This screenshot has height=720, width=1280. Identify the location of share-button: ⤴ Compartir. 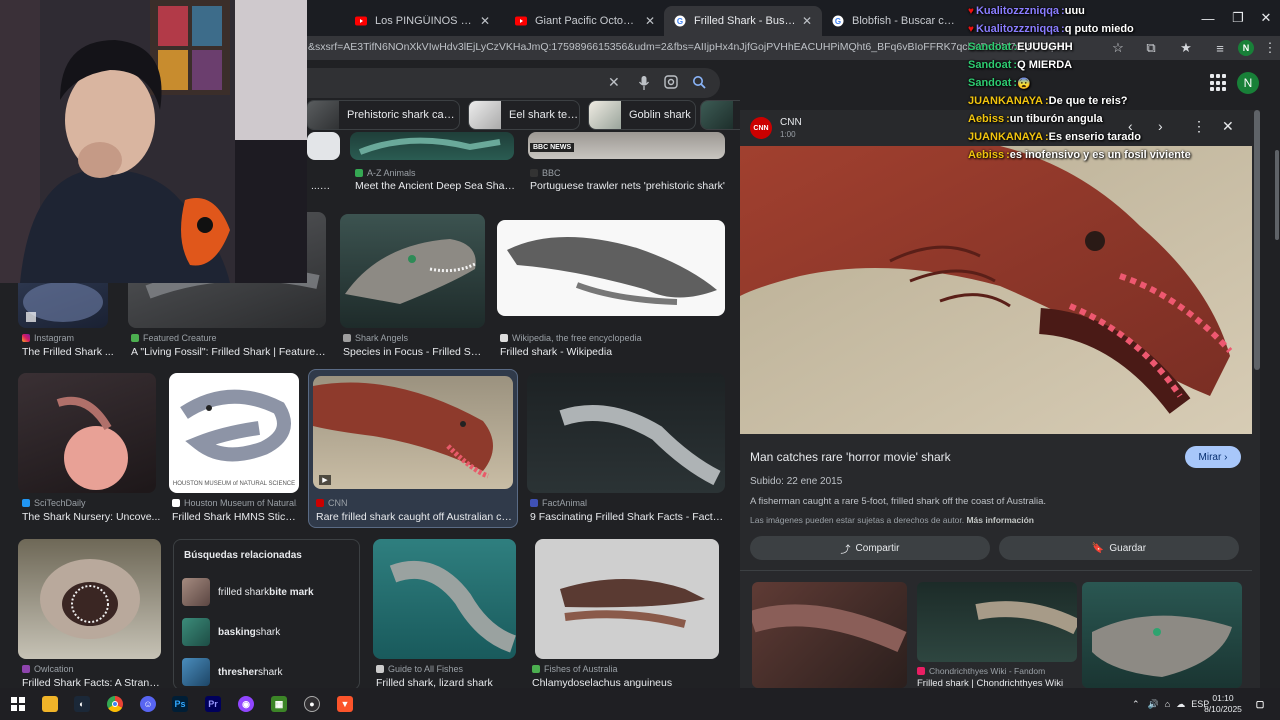
(870, 548).